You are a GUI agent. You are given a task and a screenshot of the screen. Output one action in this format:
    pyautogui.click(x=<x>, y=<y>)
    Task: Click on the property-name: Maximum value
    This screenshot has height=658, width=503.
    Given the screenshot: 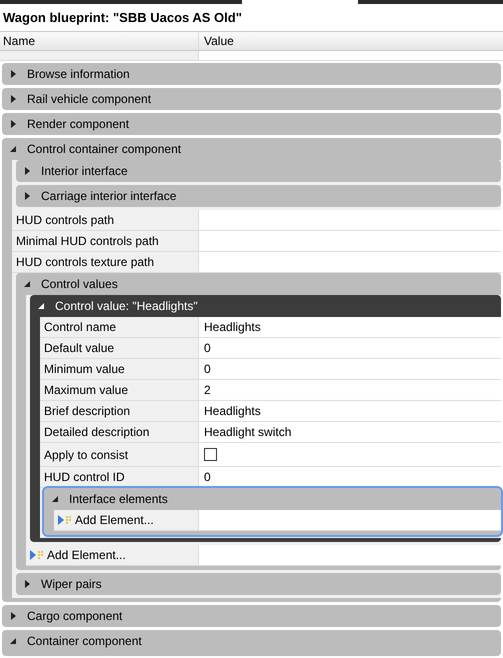 What is the action you would take?
    pyautogui.click(x=85, y=390)
    